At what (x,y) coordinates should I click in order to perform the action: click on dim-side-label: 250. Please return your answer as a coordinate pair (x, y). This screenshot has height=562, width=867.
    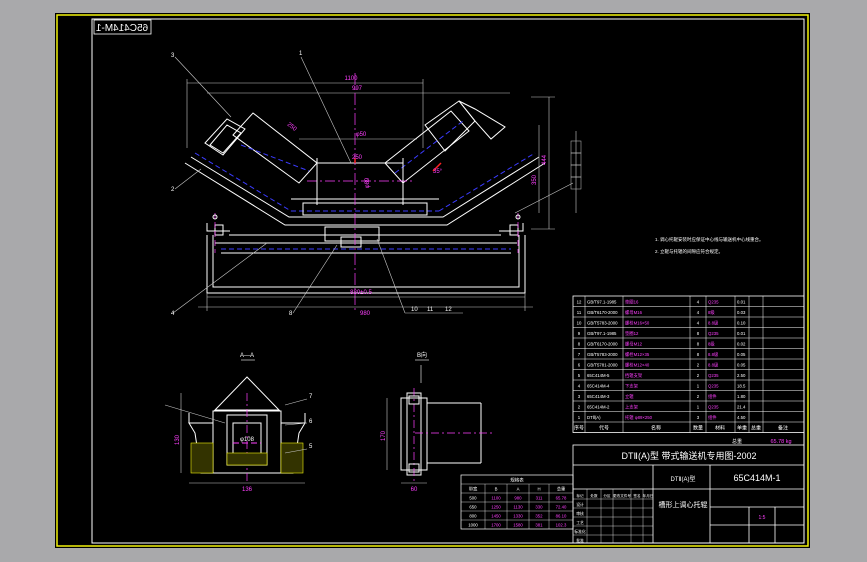
    Looking at the image, I should click on (292, 127).